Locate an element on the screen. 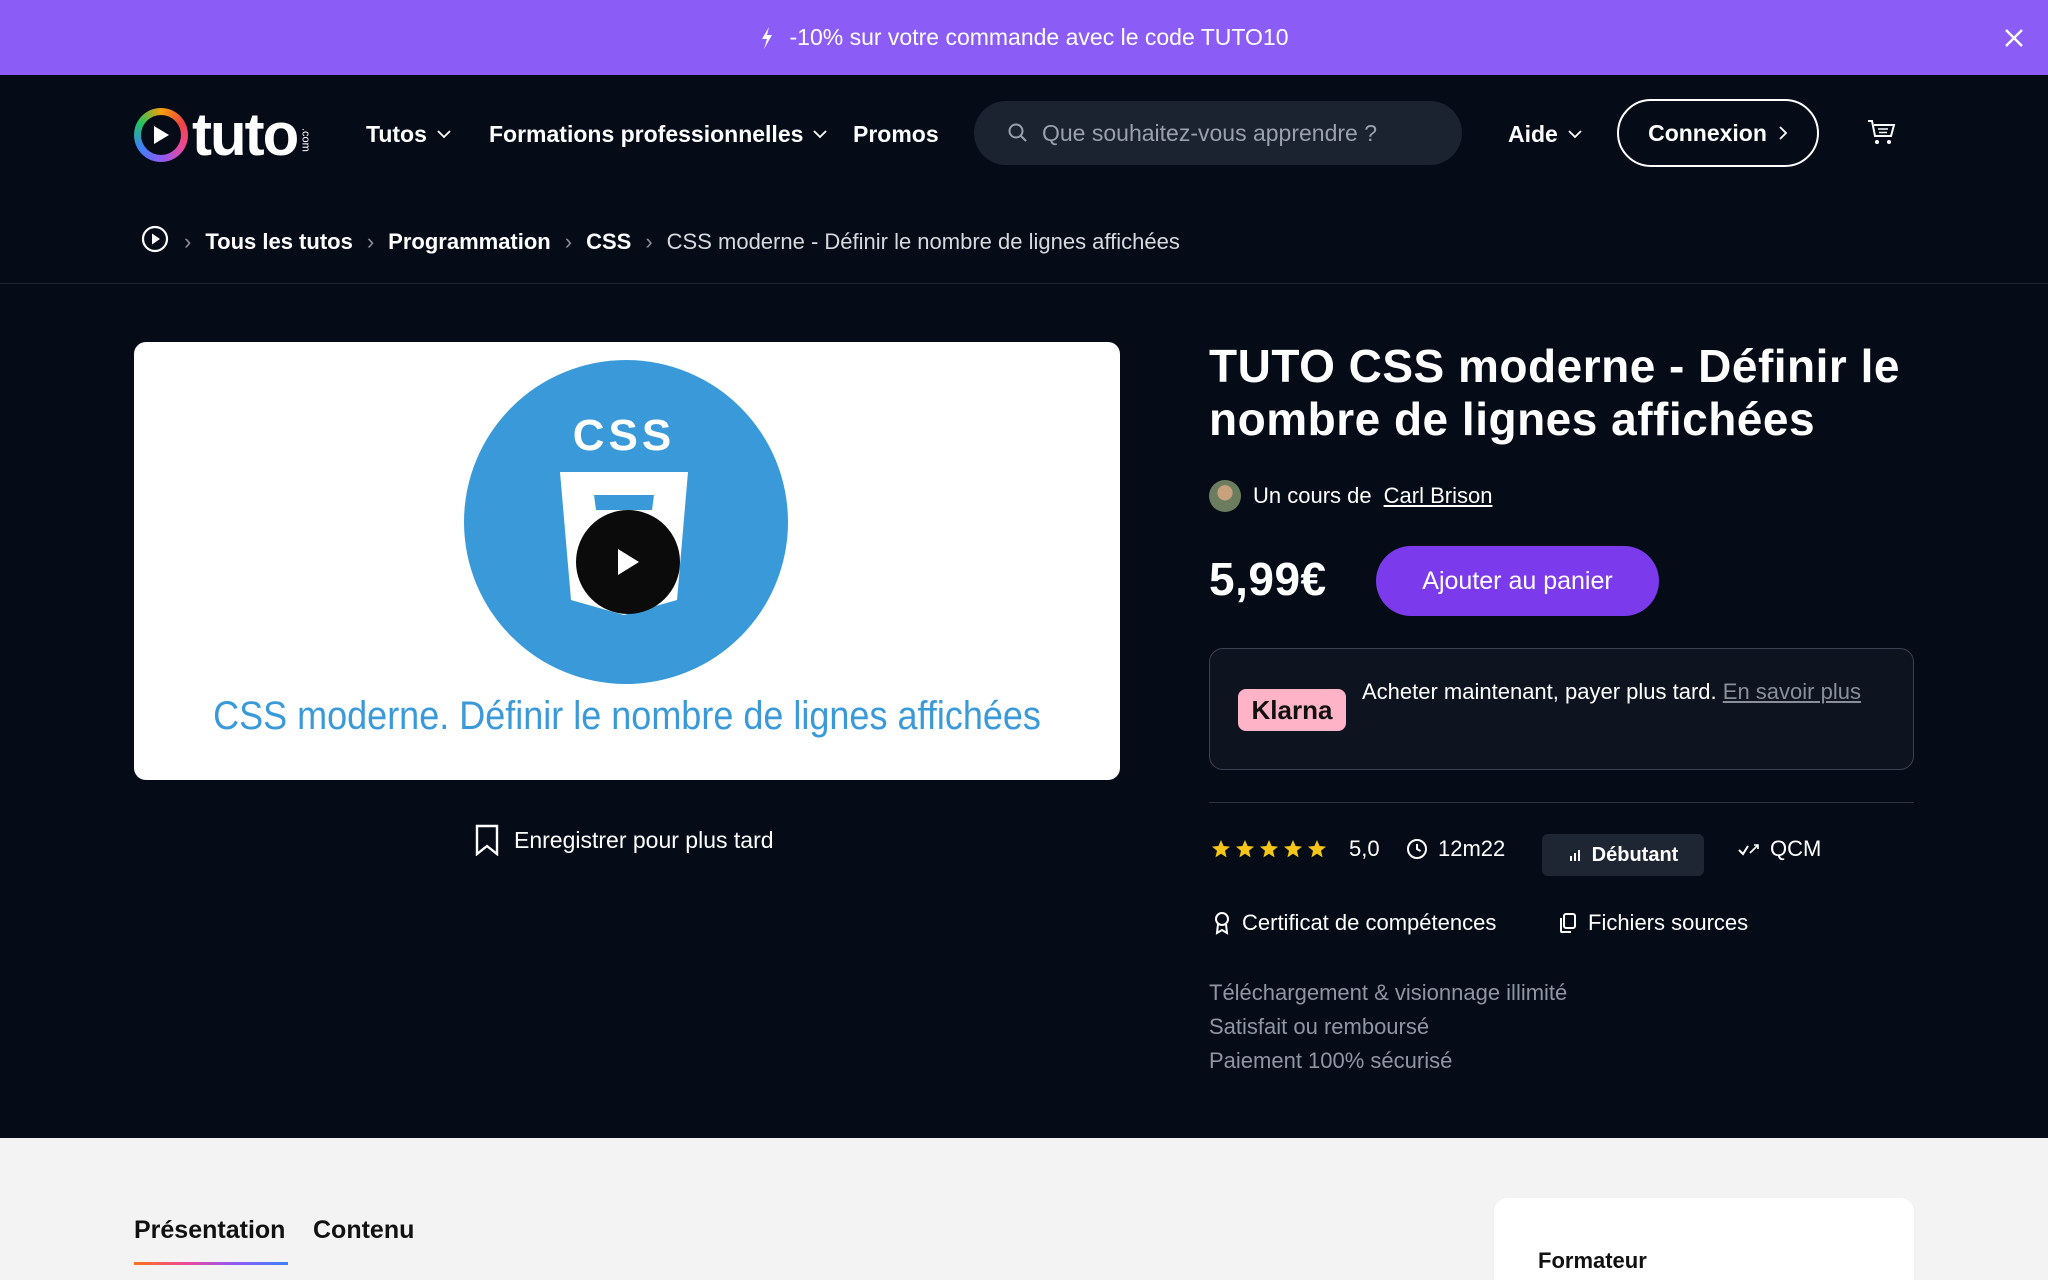 The width and height of the screenshot is (2048, 1280). cart-icon is located at coordinates (1881, 134).